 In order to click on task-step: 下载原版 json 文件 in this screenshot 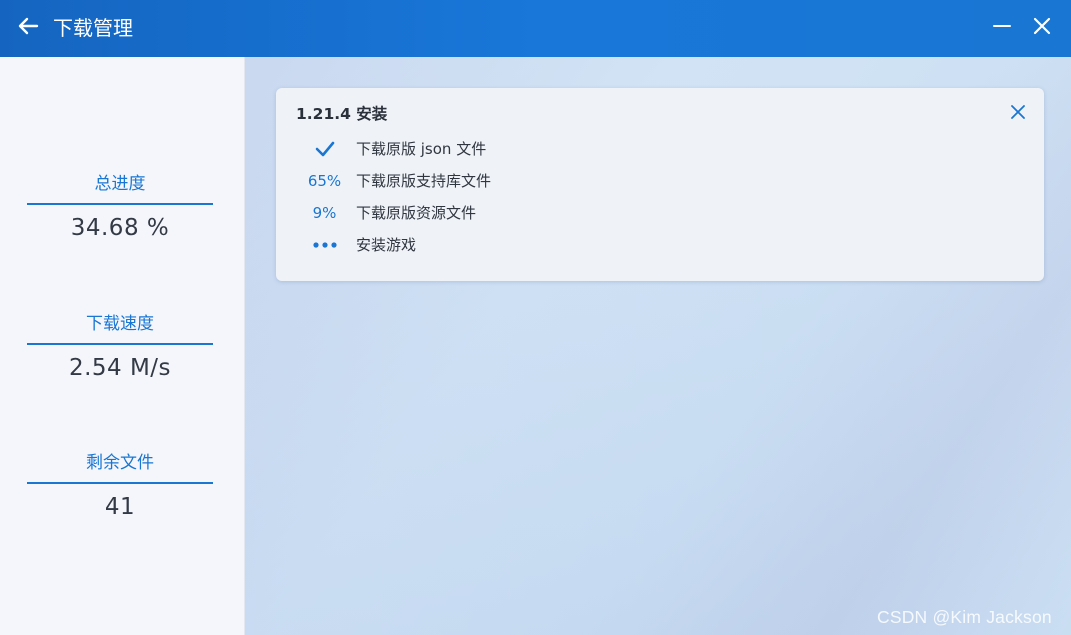, I will do `click(646, 149)`.